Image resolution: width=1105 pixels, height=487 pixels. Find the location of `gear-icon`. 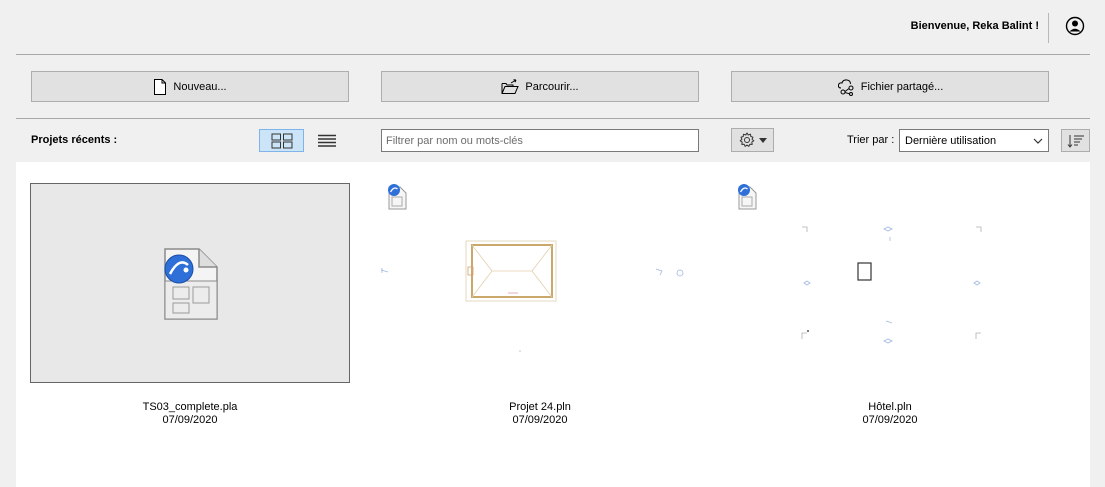

gear-icon is located at coordinates (746, 139).